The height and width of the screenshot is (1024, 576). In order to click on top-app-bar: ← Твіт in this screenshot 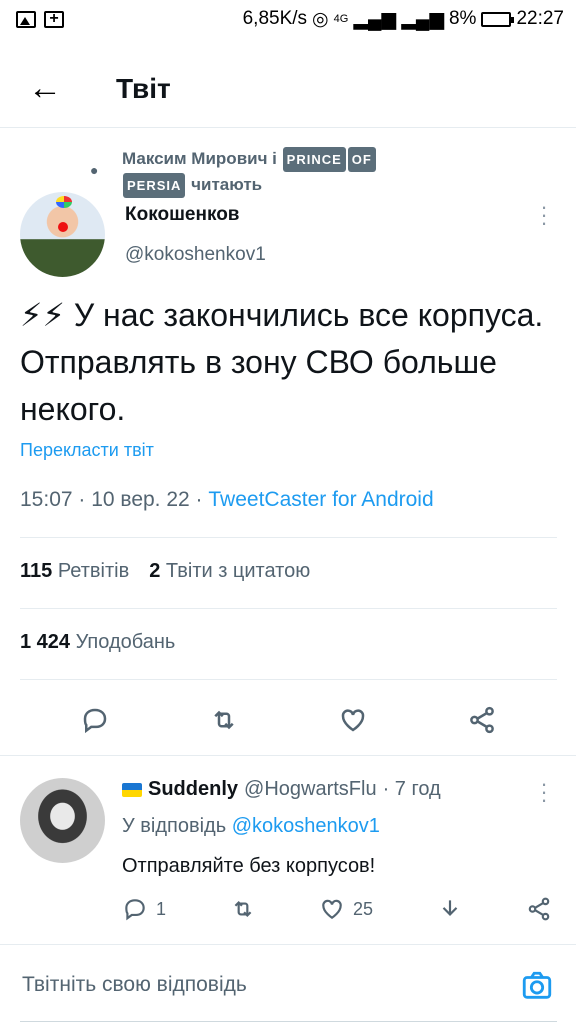, I will do `click(288, 89)`.